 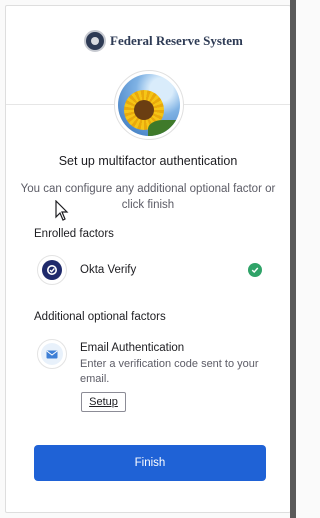 I want to click on window-edge, so click(x=293, y=259).